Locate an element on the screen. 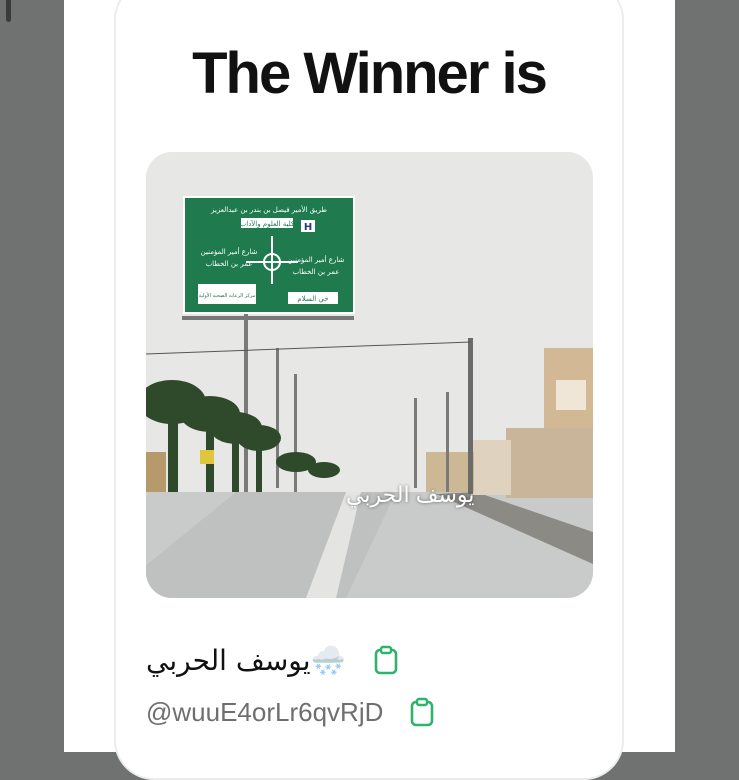 The image size is (739, 780). winner-handle-row: @wuuE4orLr6qvRjD is located at coordinates (290, 712).